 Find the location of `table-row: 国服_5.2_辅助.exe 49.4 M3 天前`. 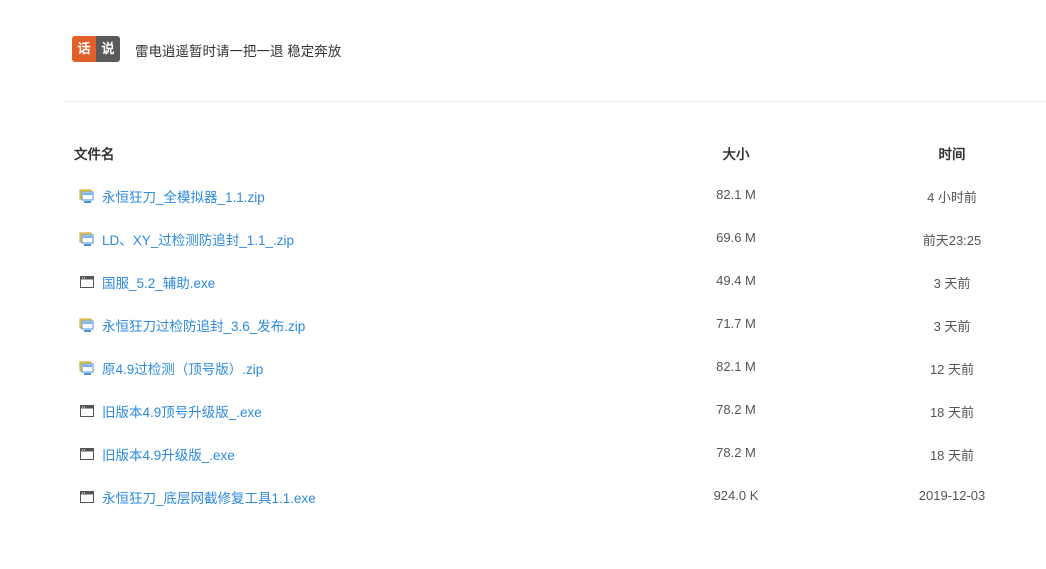

table-row: 国服_5.2_辅助.exe 49.4 M3 天前 is located at coordinates (523, 281).